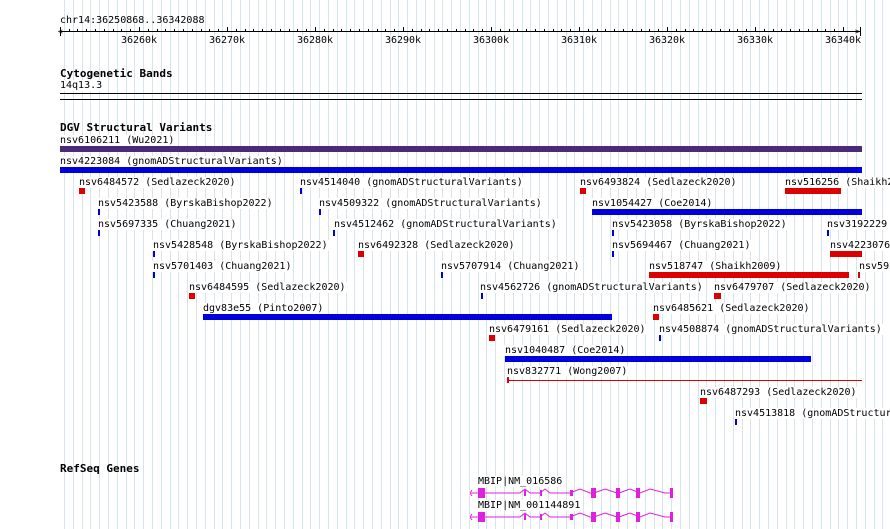 The height and width of the screenshot is (529, 890). I want to click on variant-label: nsv1040487 (Coe2014), so click(565, 350).